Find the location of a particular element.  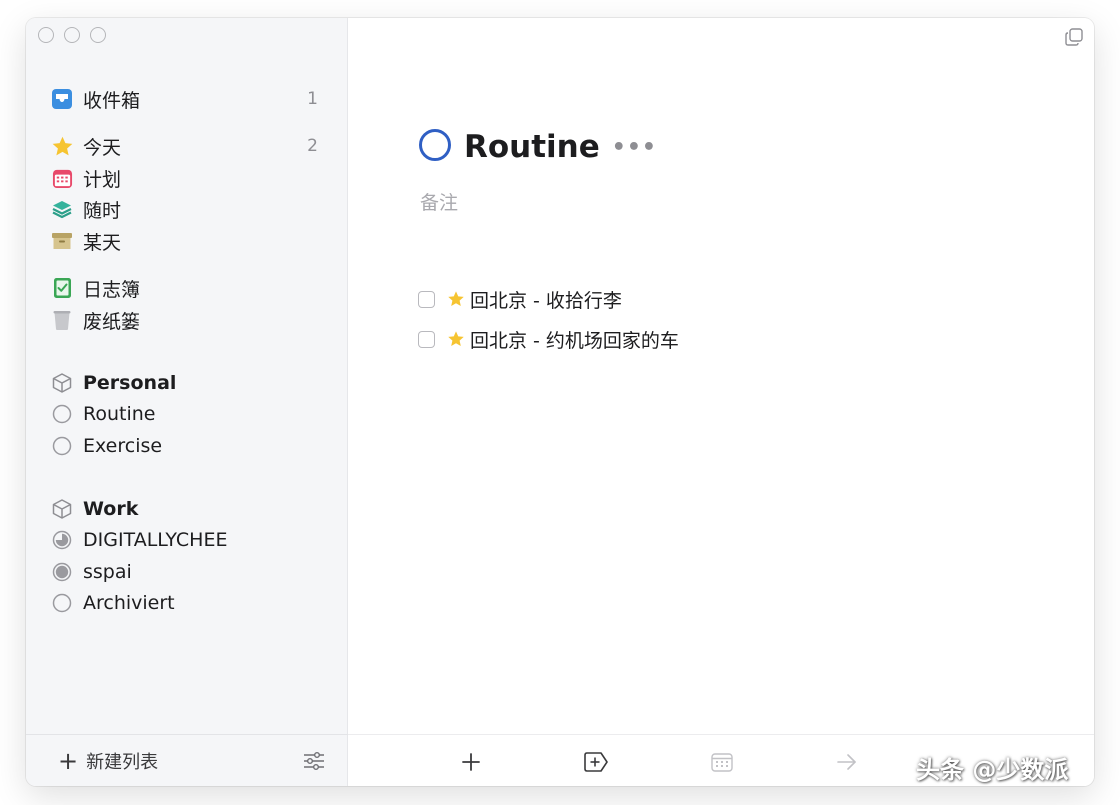

move-arrow-icon is located at coordinates (847, 762).